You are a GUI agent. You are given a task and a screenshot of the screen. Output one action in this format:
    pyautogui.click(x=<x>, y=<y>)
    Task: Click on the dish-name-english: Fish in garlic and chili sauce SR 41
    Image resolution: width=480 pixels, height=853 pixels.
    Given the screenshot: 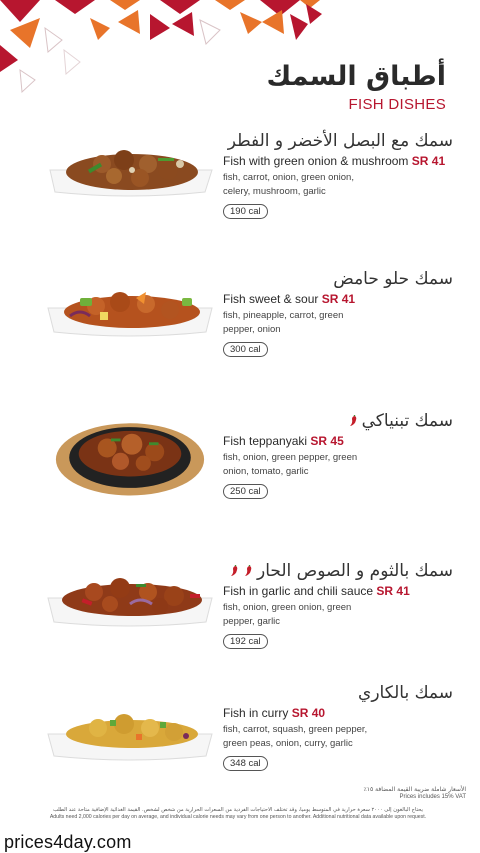 What is the action you would take?
    pyautogui.click(x=316, y=591)
    